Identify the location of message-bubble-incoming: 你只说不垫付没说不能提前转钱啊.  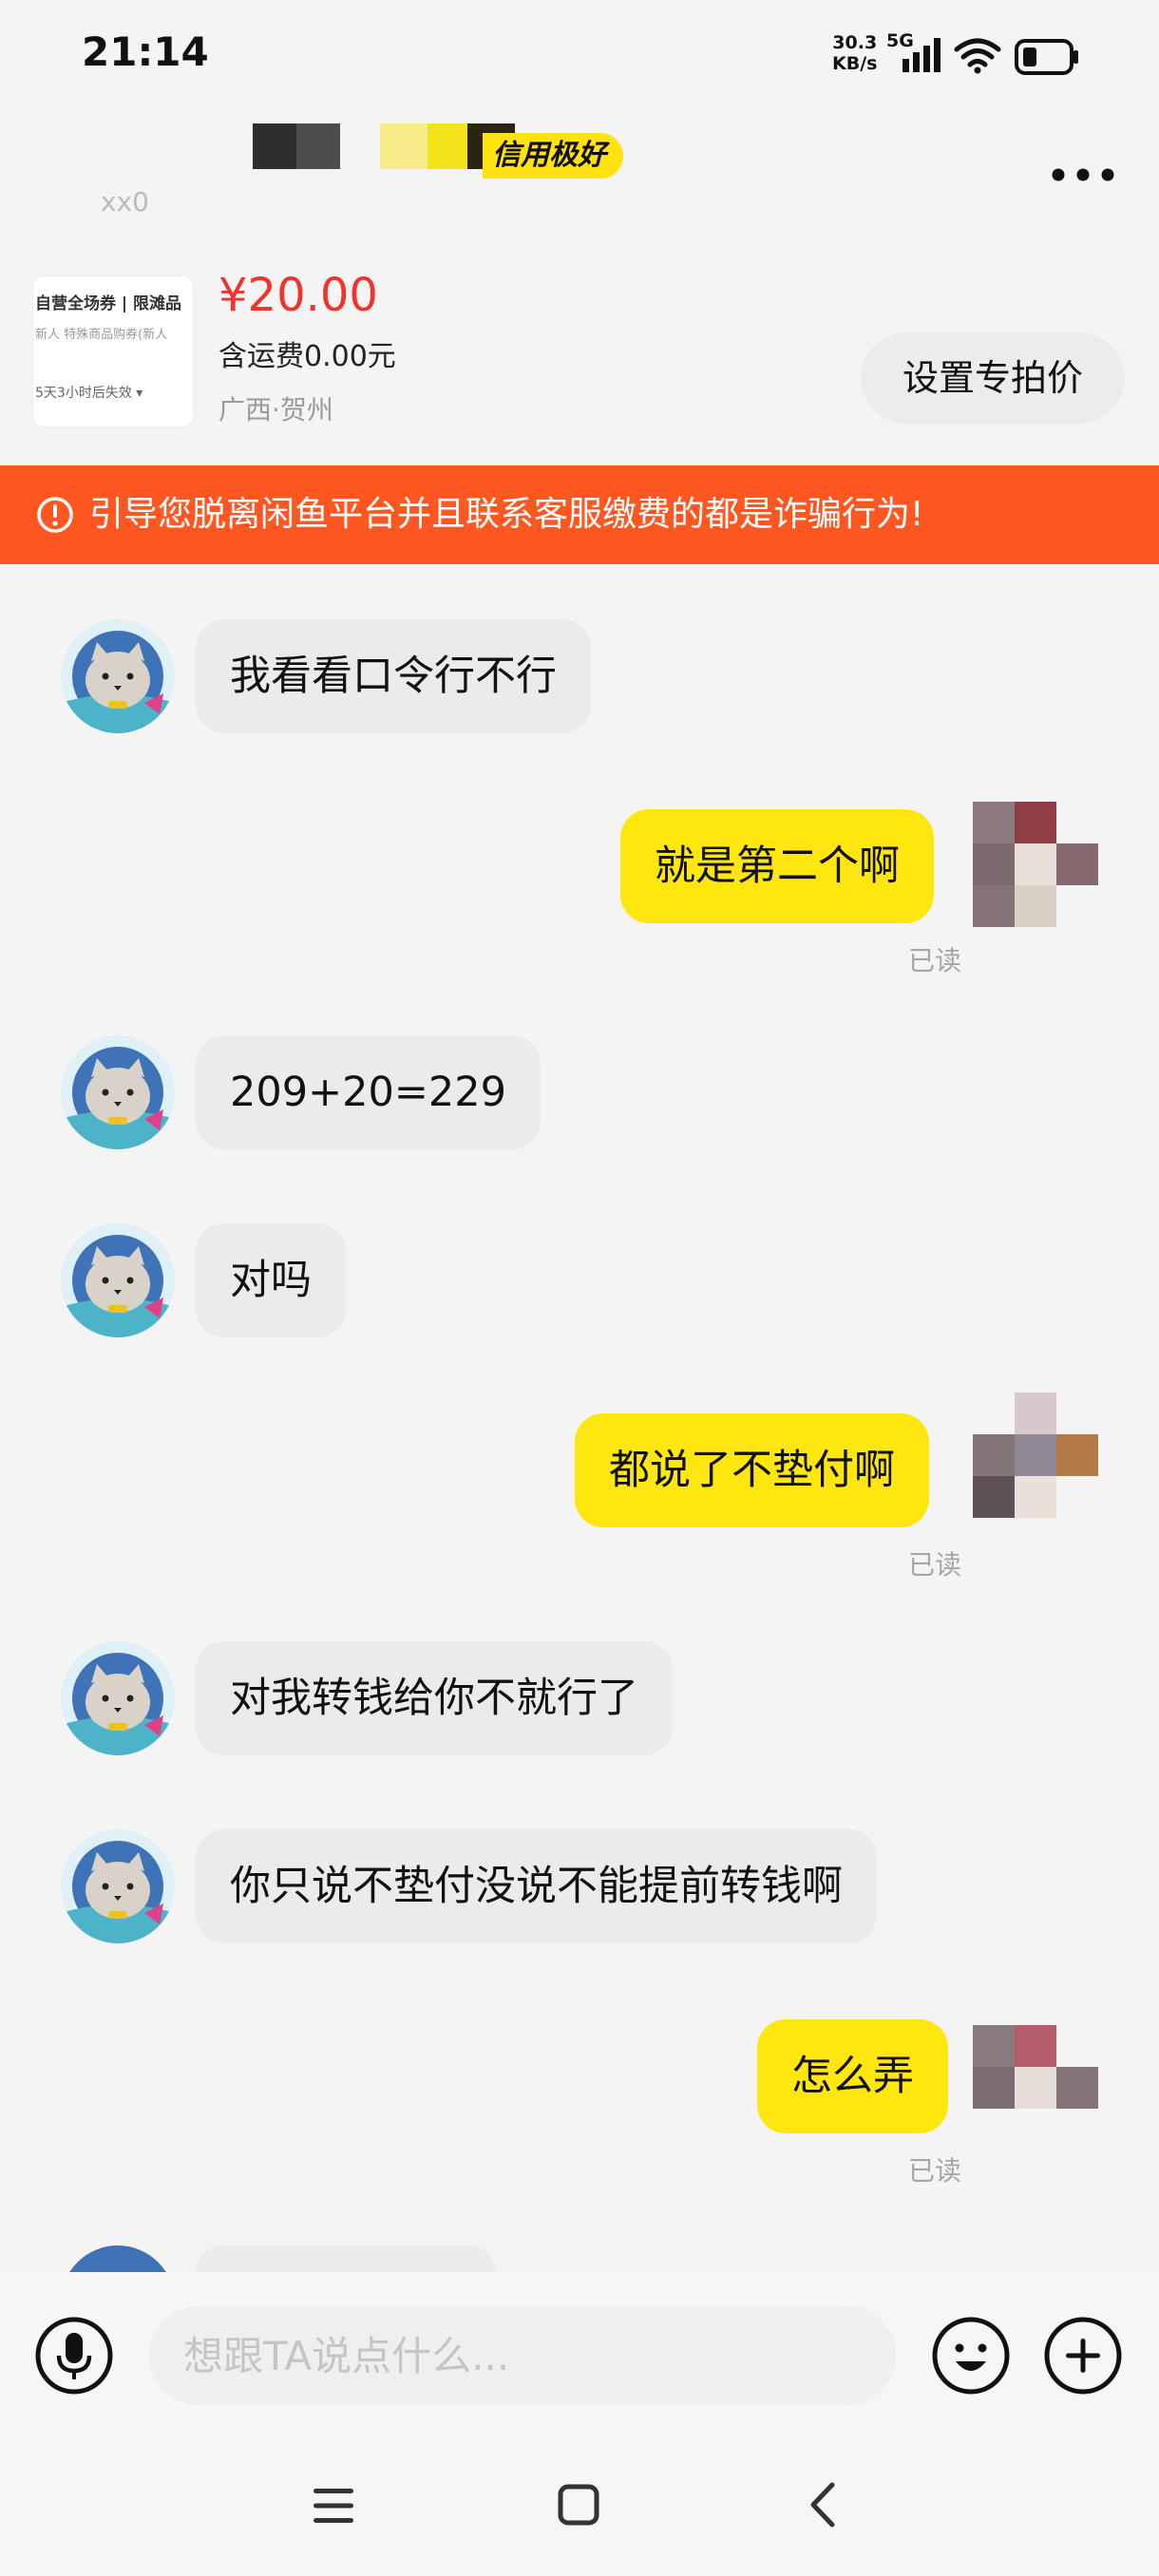
(536, 1886).